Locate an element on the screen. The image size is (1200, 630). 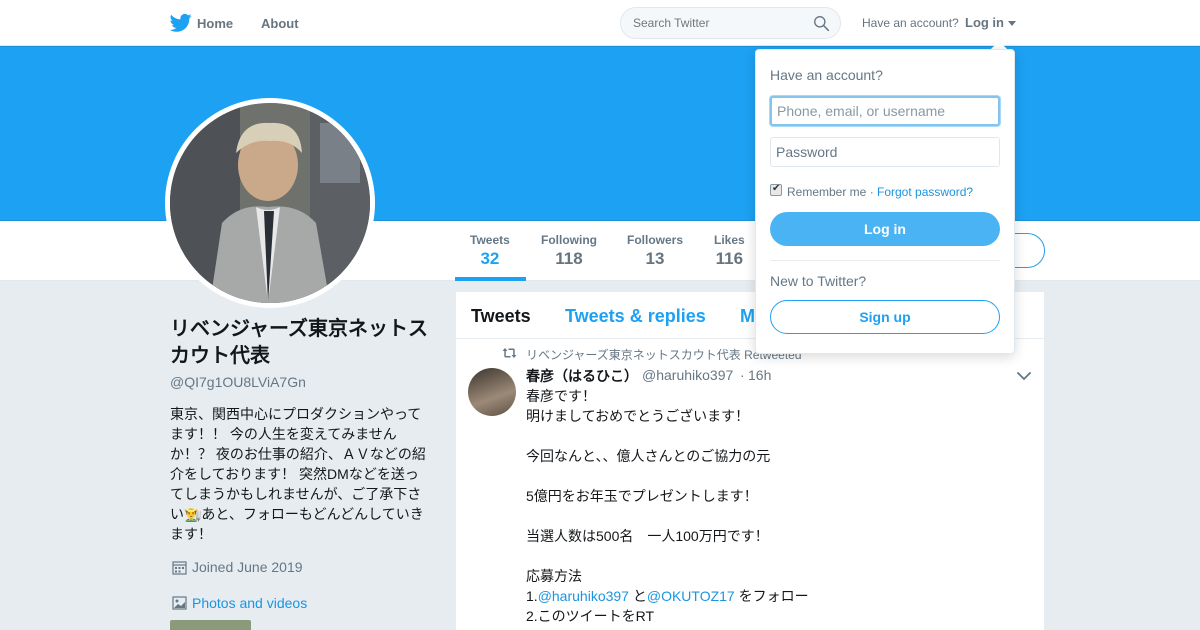
nav-about-link: About is located at coordinates (280, 23).